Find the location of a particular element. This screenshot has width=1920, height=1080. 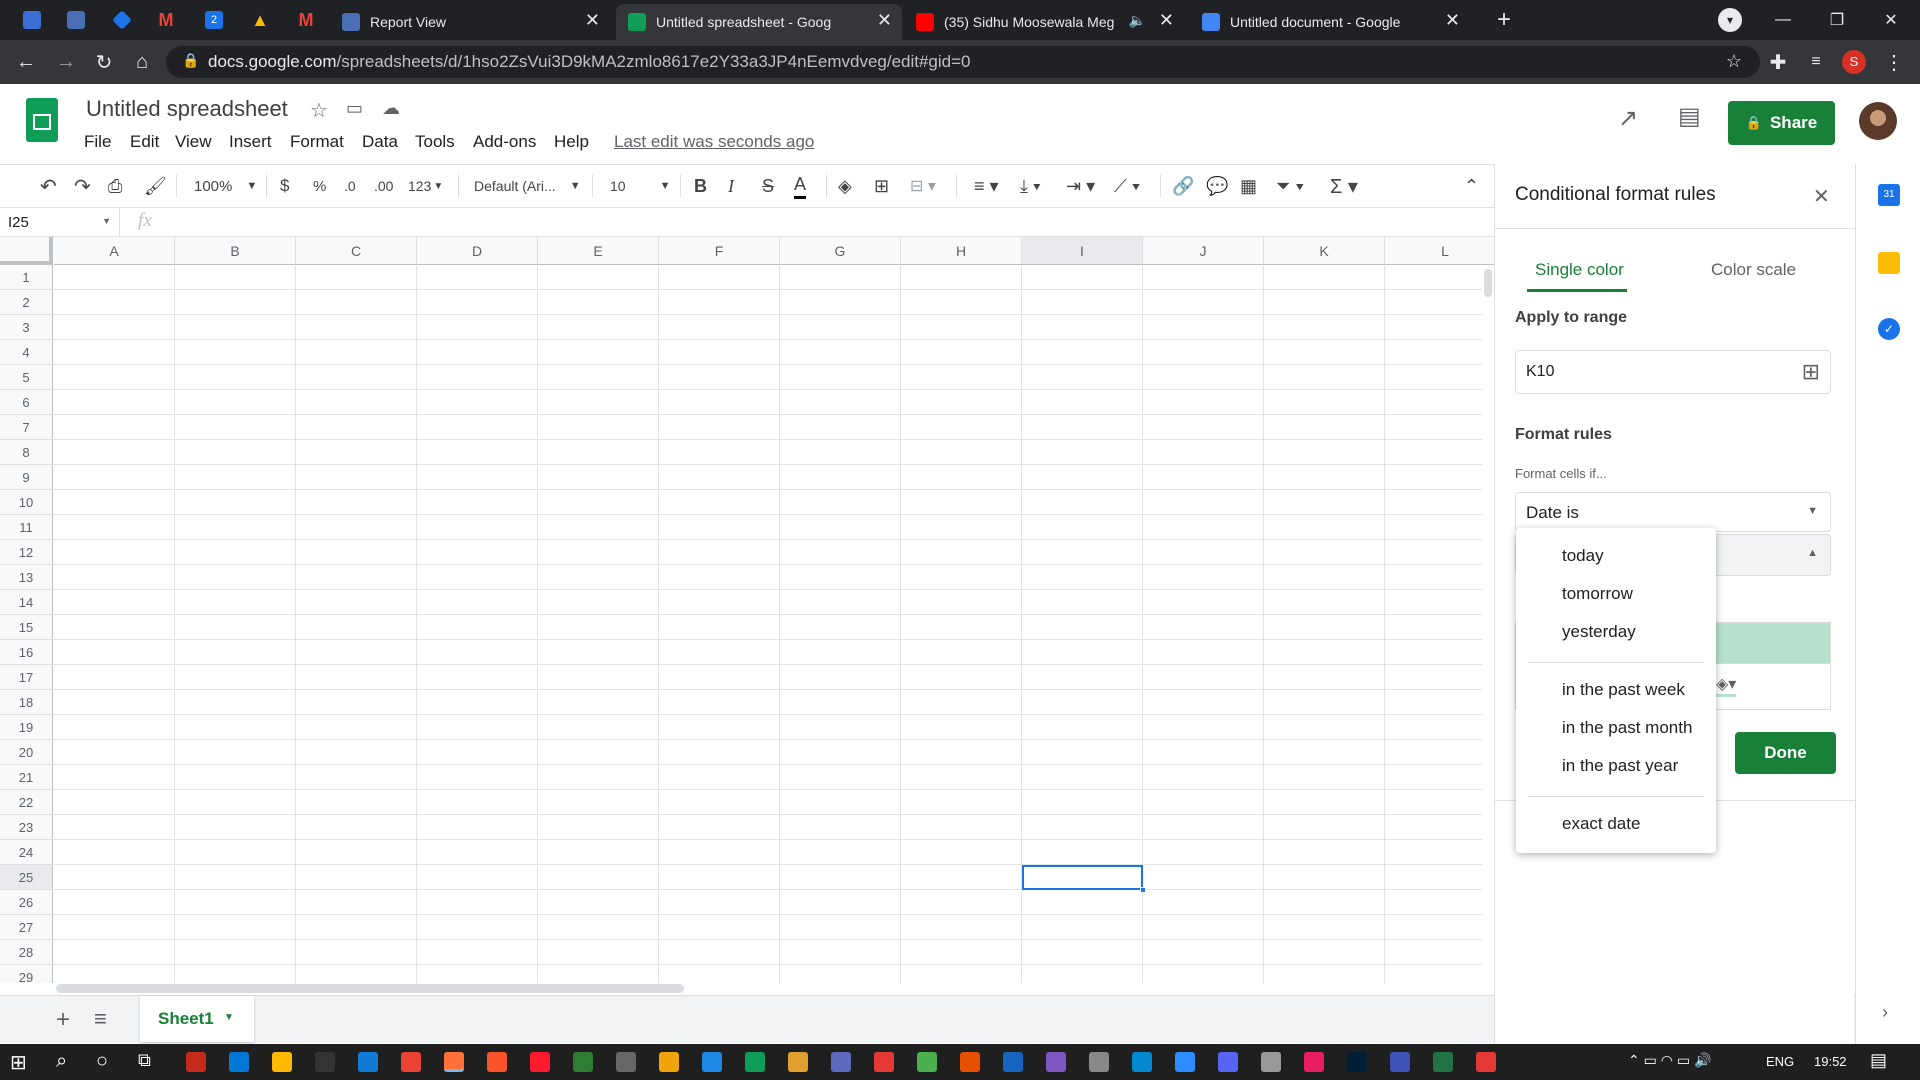

row-header: 10 is located at coordinates (26, 502).